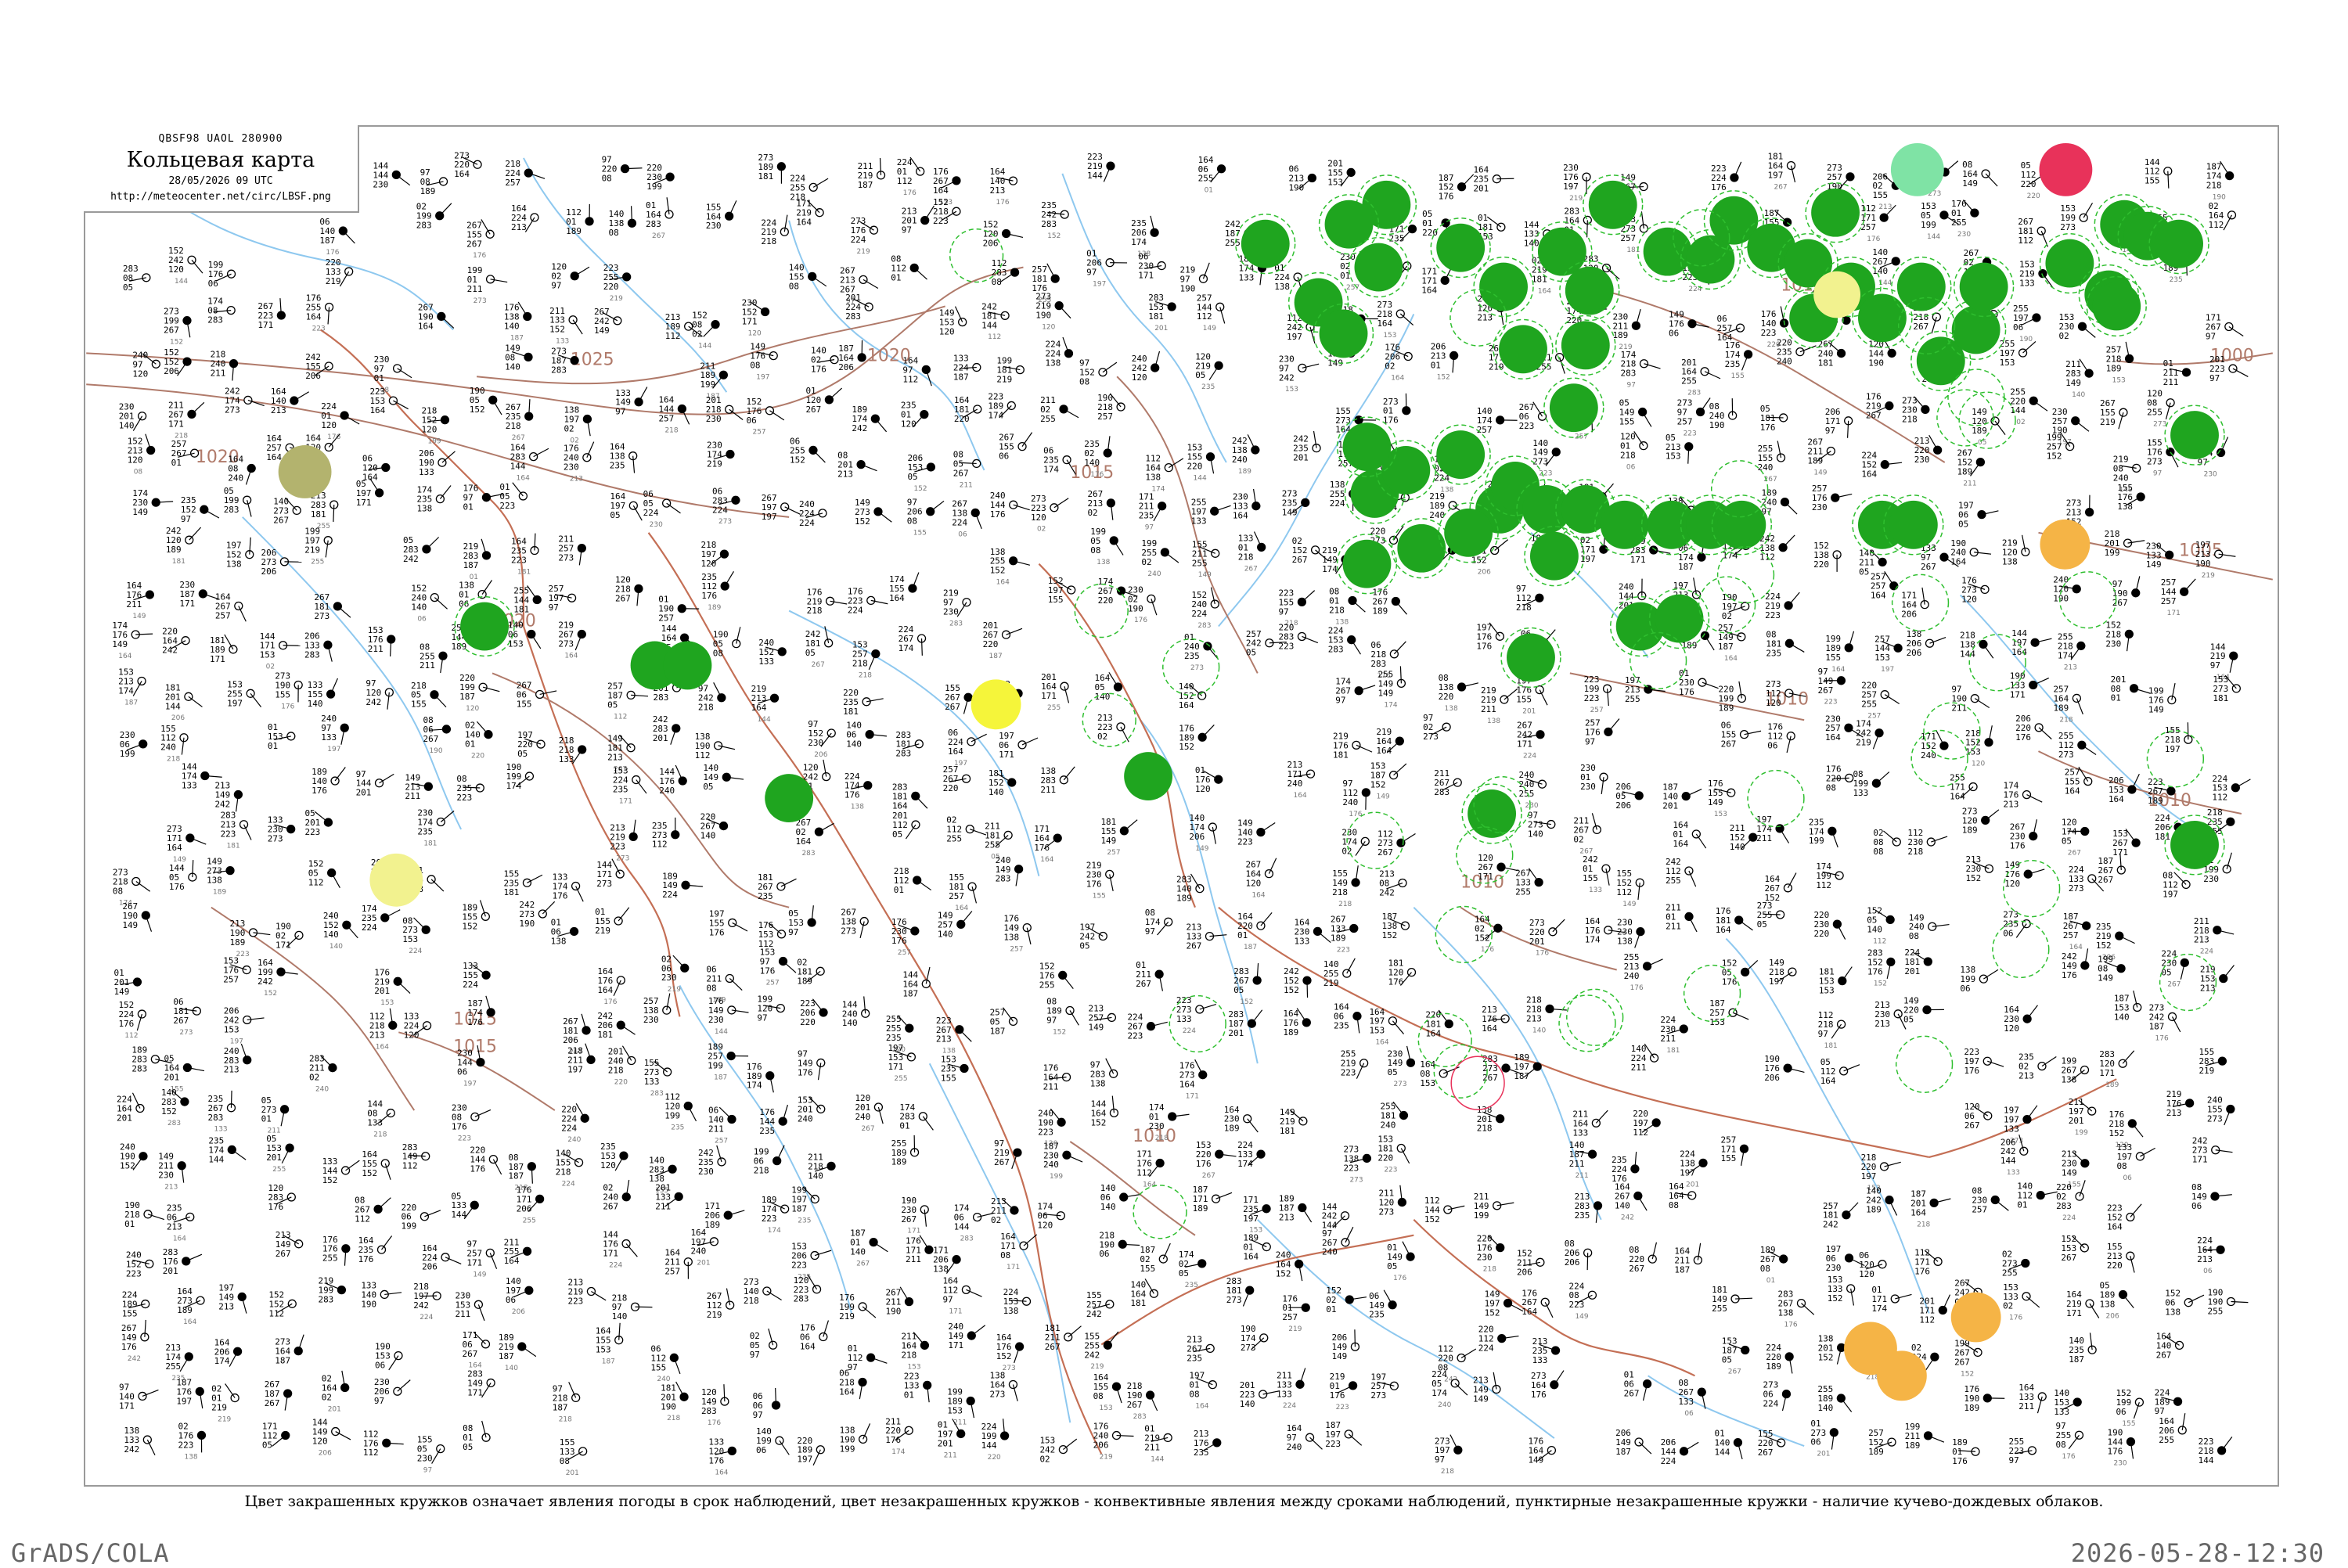 The height and width of the screenshot is (1568, 2348). Describe the element at coordinates (813, 1012) in the screenshot. I see `station-plot: 223206220` at that location.